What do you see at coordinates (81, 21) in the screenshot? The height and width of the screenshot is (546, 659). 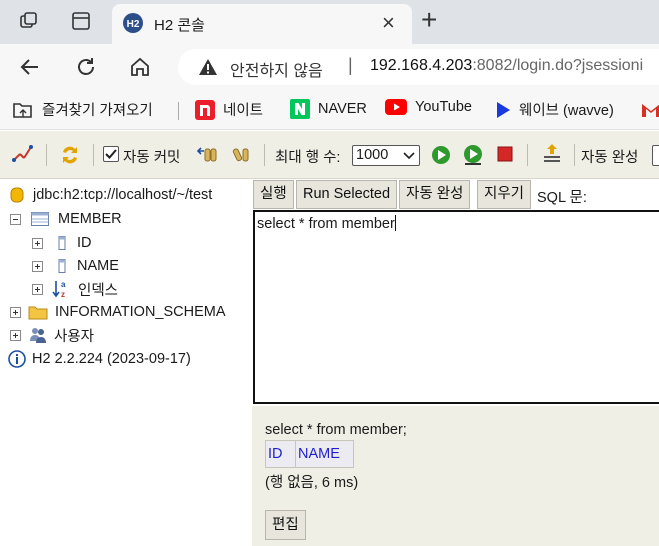 I see `tab-actions-icon` at bounding box center [81, 21].